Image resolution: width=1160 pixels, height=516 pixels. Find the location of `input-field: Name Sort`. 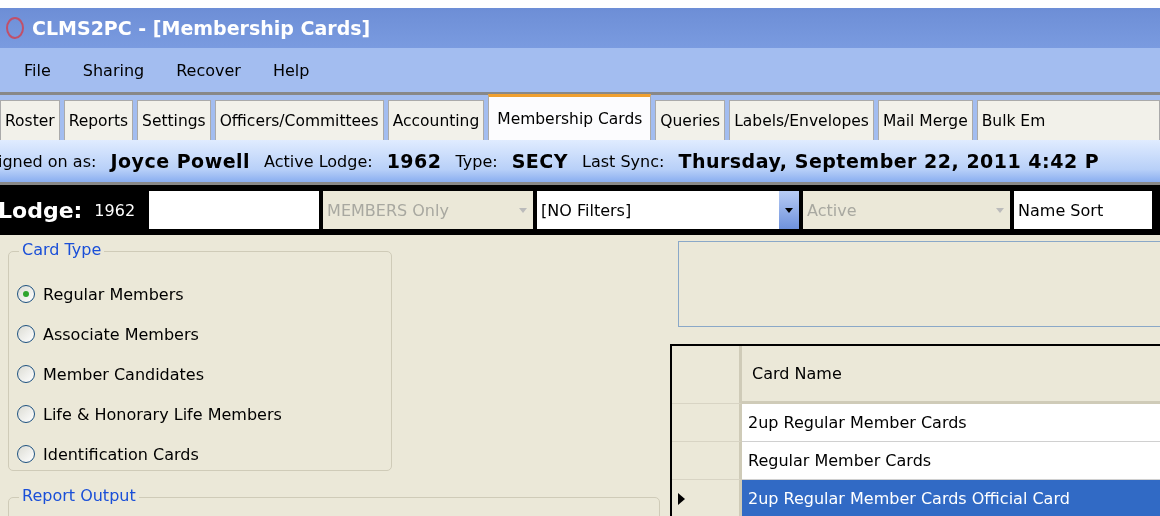

input-field: Name Sort is located at coordinates (1083, 210).